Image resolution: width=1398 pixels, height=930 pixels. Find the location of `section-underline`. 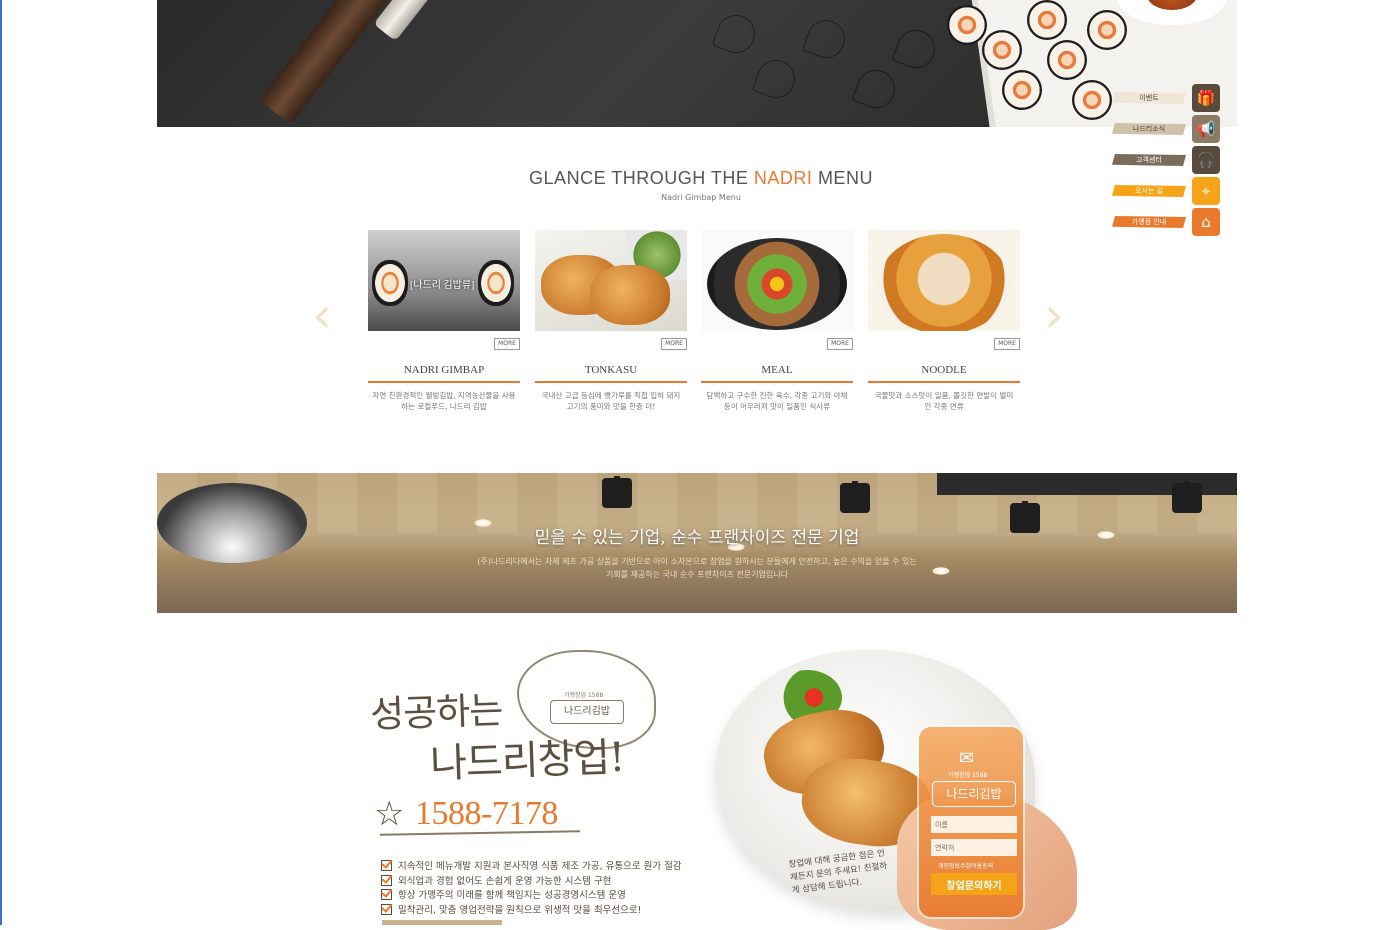

section-underline is located at coordinates (442, 922).